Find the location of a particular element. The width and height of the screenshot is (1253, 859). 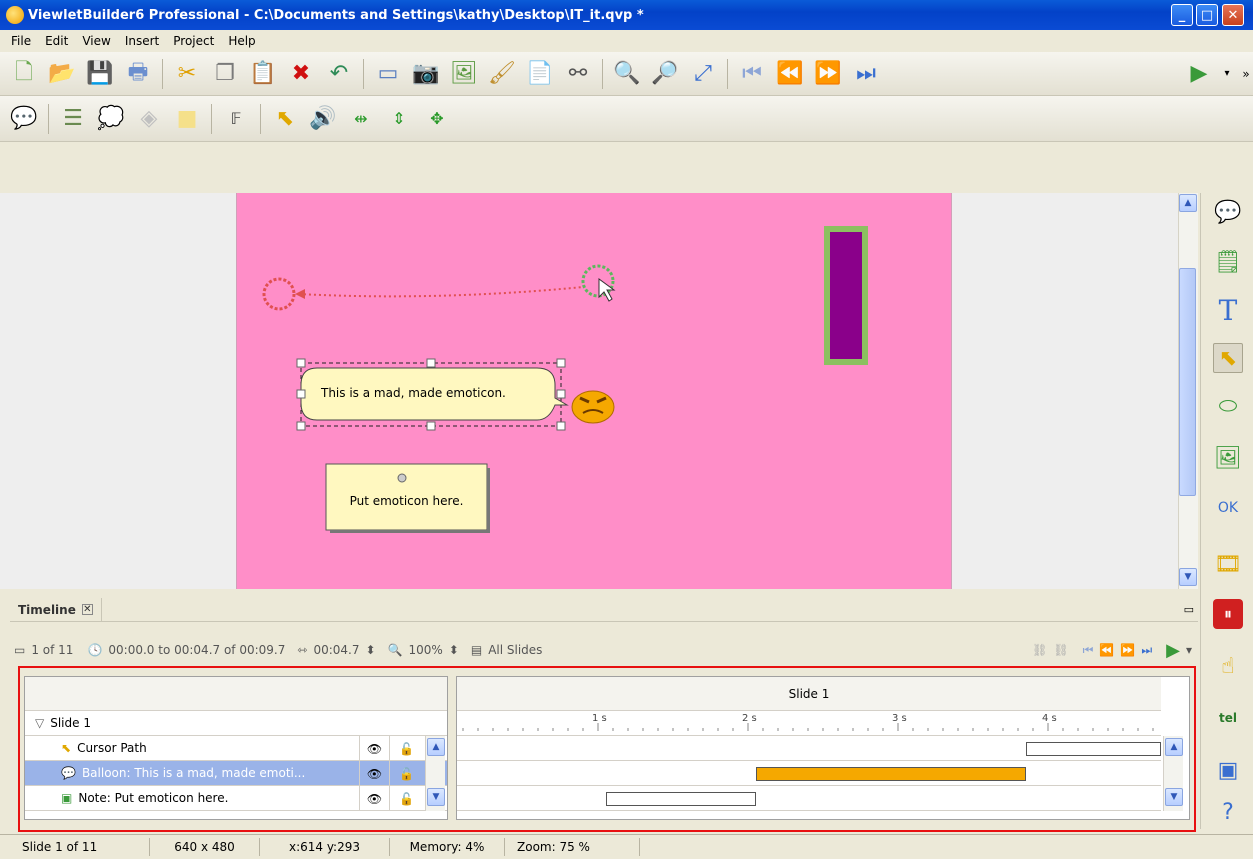

play-icon: ▶ is located at coordinates (1173, 650).